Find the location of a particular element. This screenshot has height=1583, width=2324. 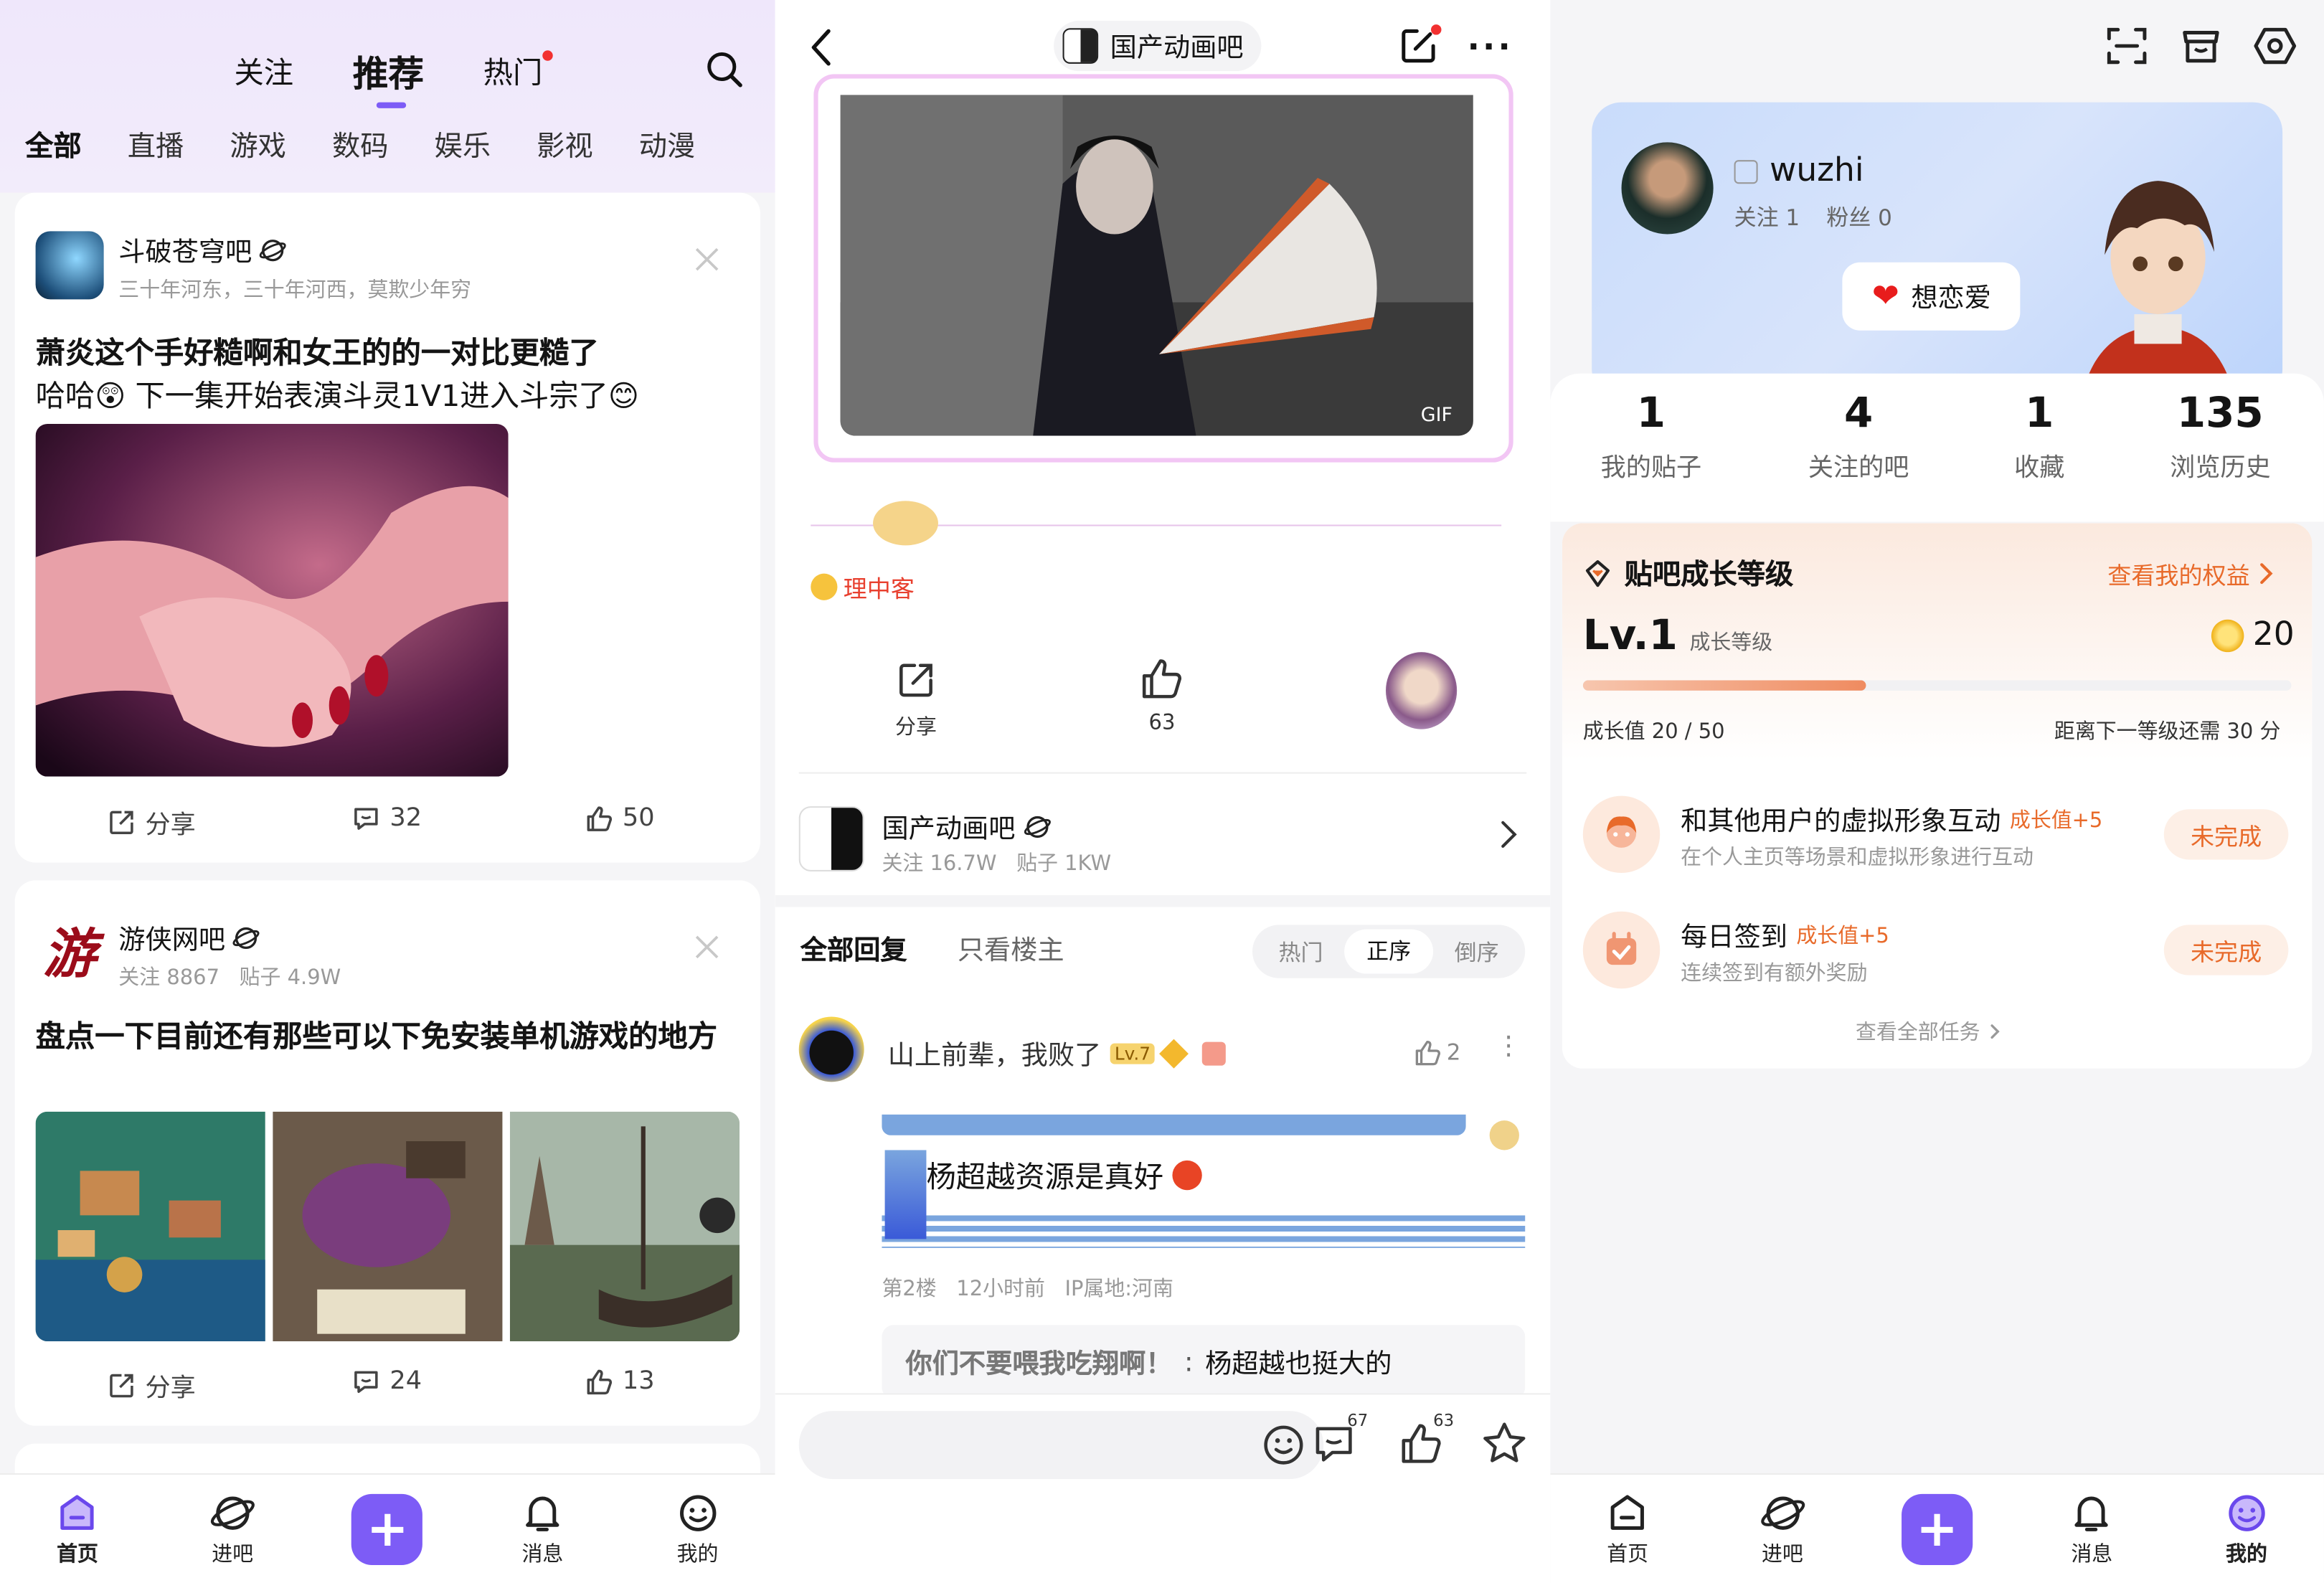

settings-icon is located at coordinates (2275, 46).